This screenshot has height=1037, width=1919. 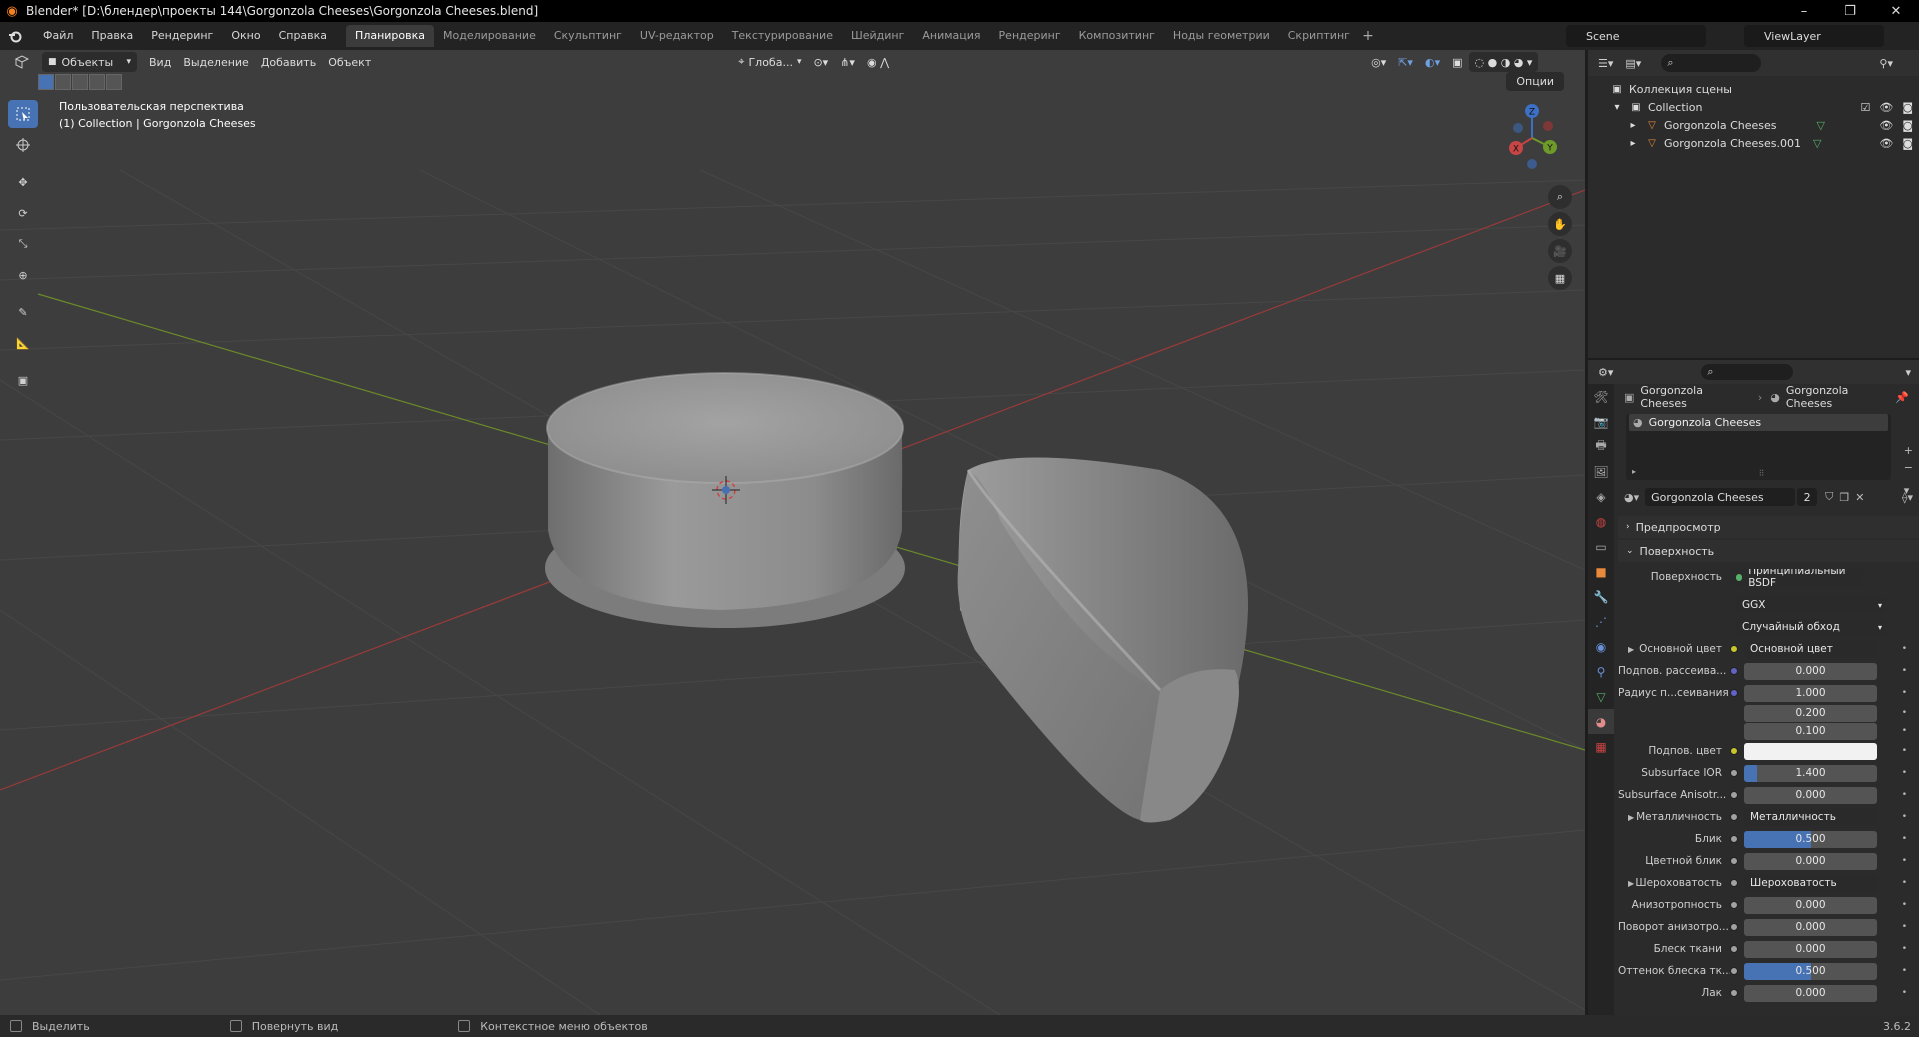 What do you see at coordinates (23, 114) in the screenshot?
I see `select-box-tool` at bounding box center [23, 114].